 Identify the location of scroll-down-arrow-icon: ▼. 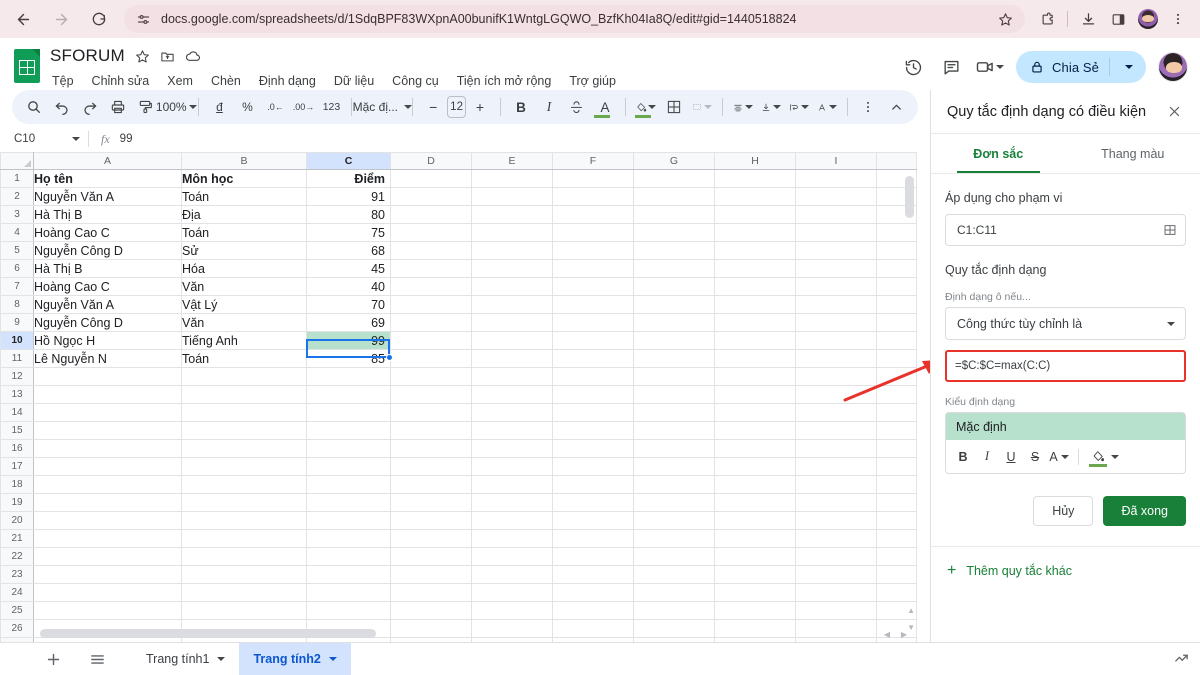
(911, 628).